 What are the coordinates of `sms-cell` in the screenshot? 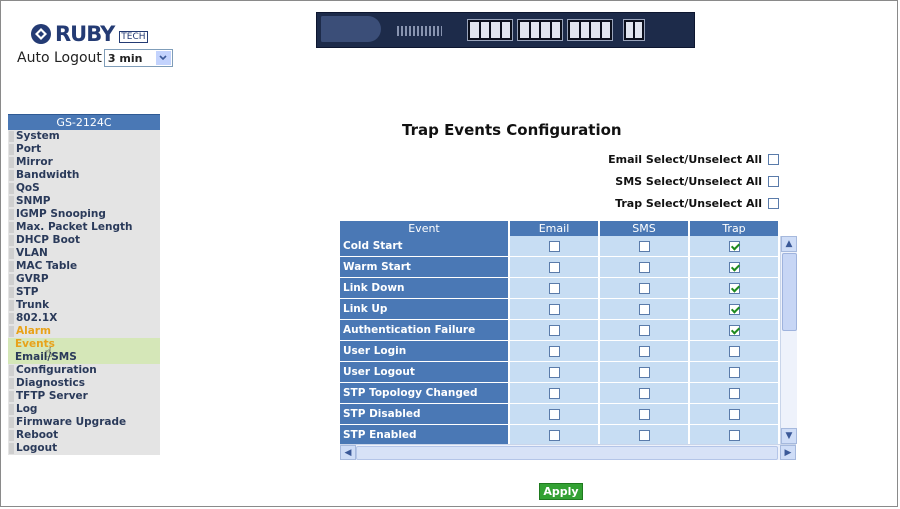 It's located at (645, 246).